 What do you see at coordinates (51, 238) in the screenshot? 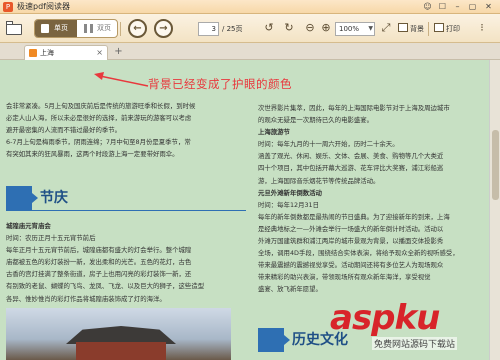
I see `text-line: 时间：农历正月十五元宵节前后` at bounding box center [51, 238].